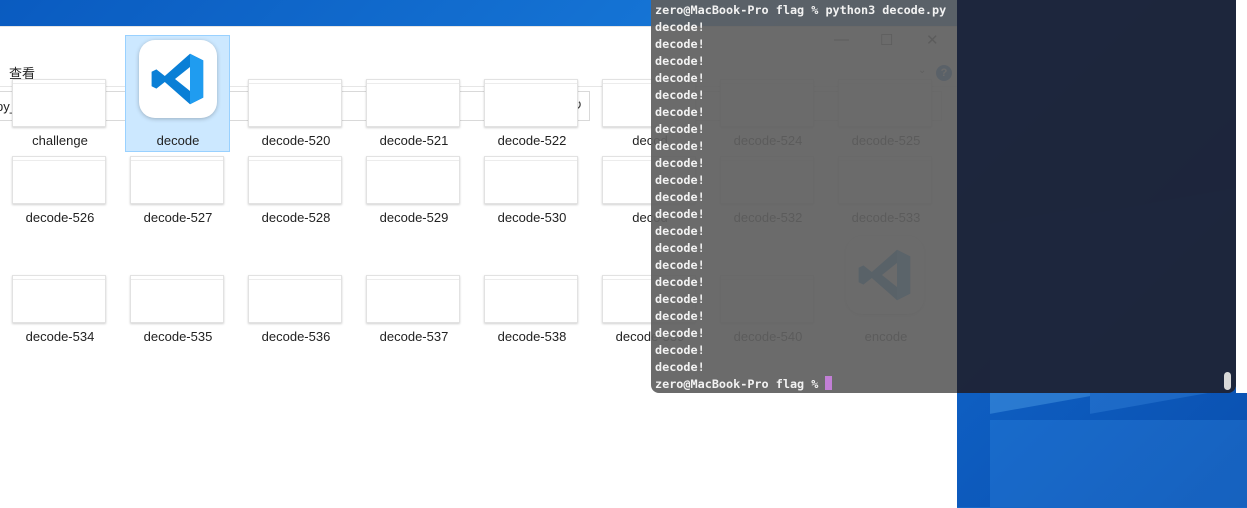 Image resolution: width=1247 pixels, height=508 pixels. What do you see at coordinates (532, 217) in the screenshot?
I see `file-name: decode-530` at bounding box center [532, 217].